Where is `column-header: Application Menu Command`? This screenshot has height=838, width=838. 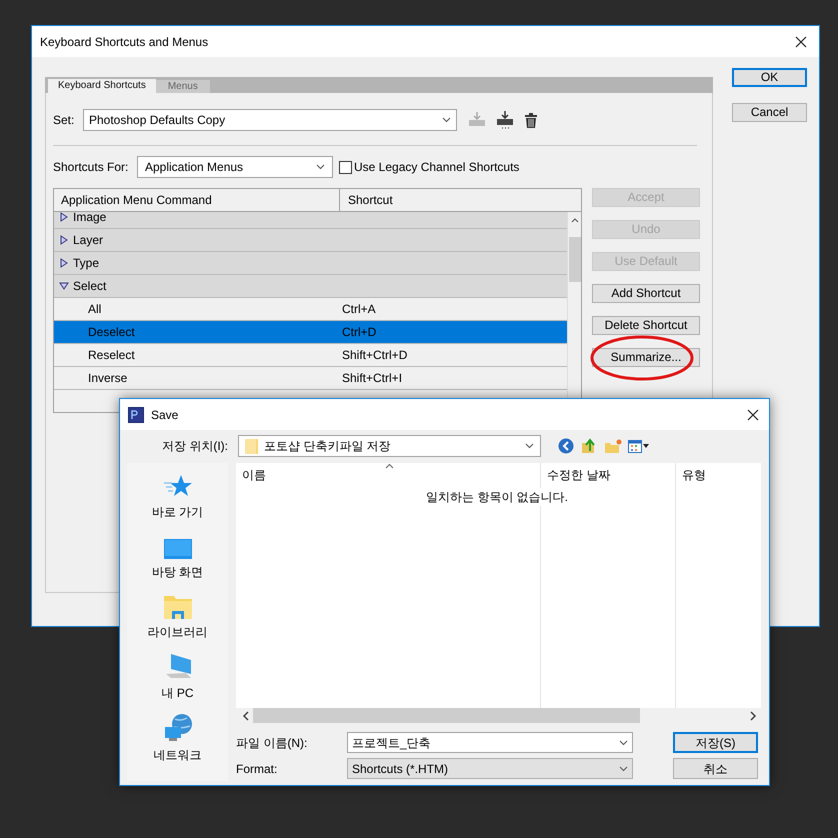 column-header: Application Menu Command is located at coordinates (197, 200).